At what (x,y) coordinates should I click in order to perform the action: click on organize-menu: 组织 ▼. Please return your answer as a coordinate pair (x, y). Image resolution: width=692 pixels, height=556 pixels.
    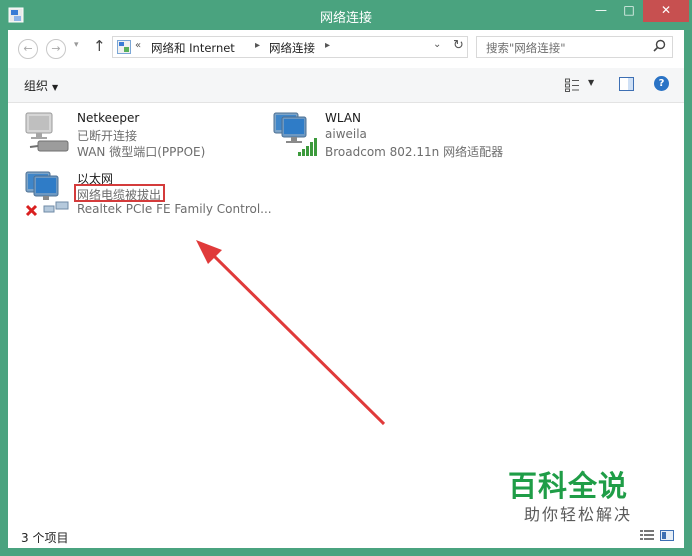
    Looking at the image, I should click on (41, 85).